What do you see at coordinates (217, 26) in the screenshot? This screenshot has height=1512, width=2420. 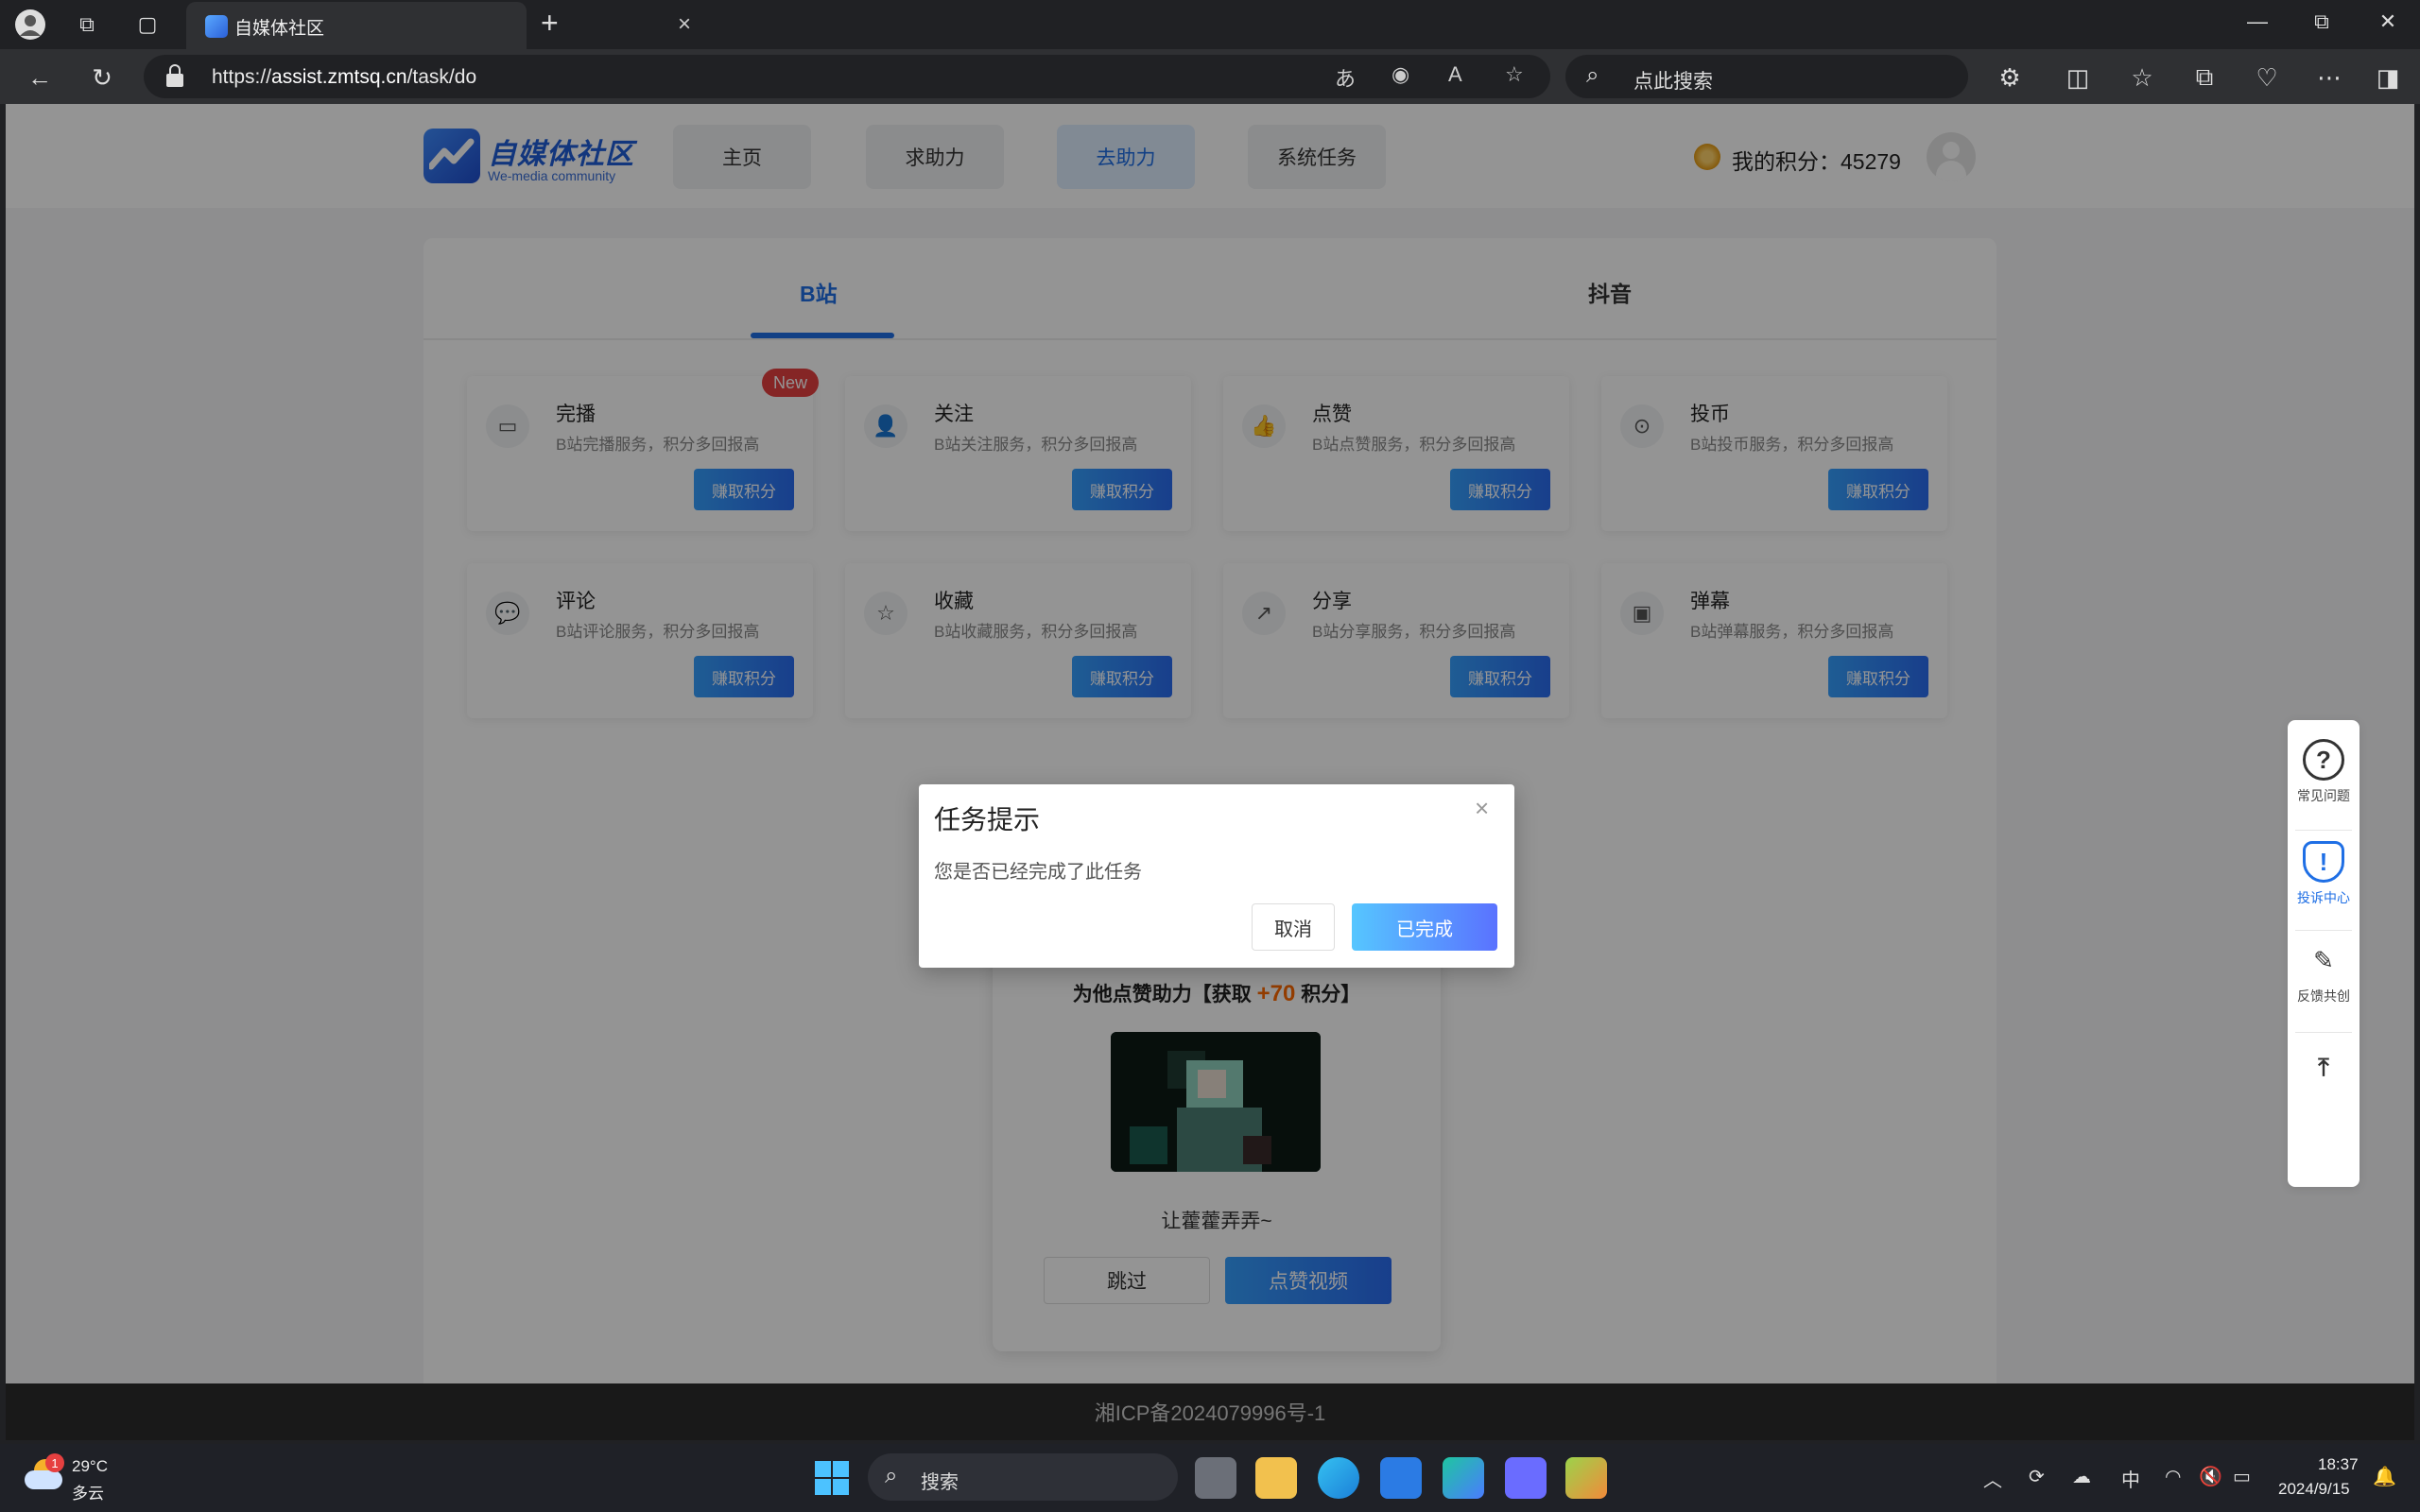 I see `site-favicon-icon` at bounding box center [217, 26].